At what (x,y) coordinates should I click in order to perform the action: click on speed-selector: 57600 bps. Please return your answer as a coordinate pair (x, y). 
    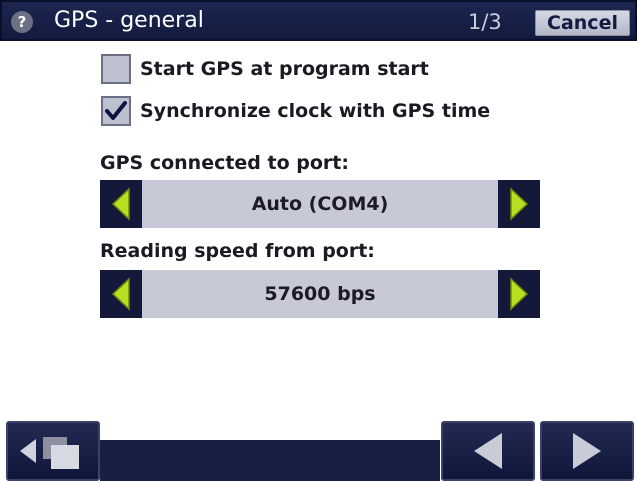
    Looking at the image, I should click on (320, 294).